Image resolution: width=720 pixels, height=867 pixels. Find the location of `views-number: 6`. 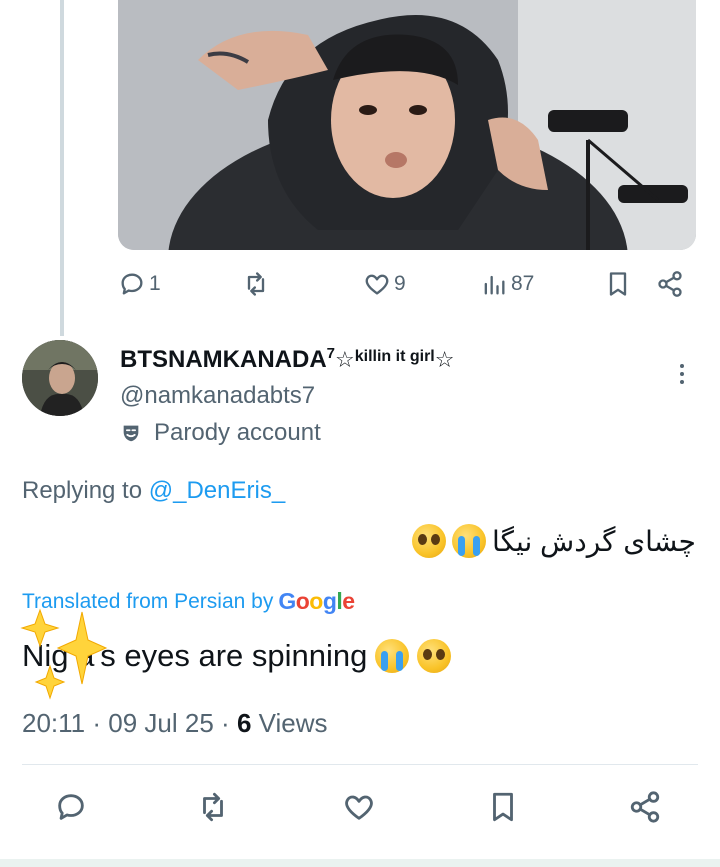

views-number: 6 is located at coordinates (244, 723).